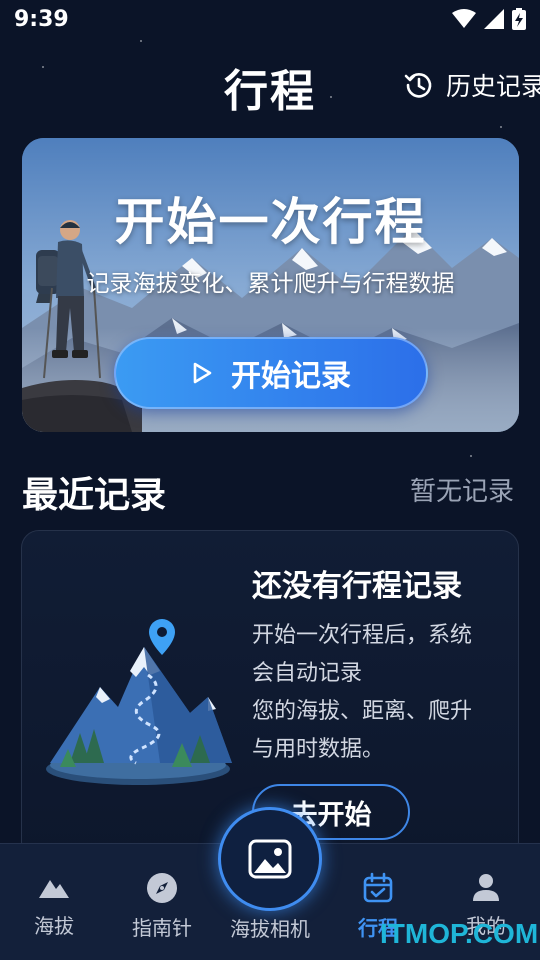  Describe the element at coordinates (54, 926) in the screenshot. I see `nav-label-altitude: 海拔` at that location.